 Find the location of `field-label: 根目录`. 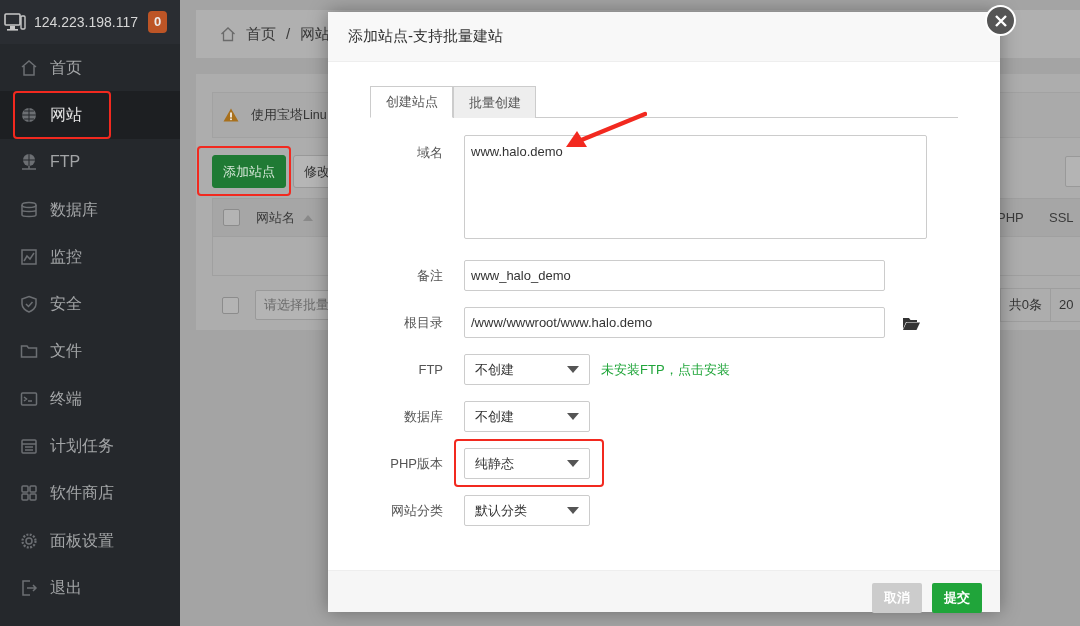

field-label: 根目录 is located at coordinates (423, 322).